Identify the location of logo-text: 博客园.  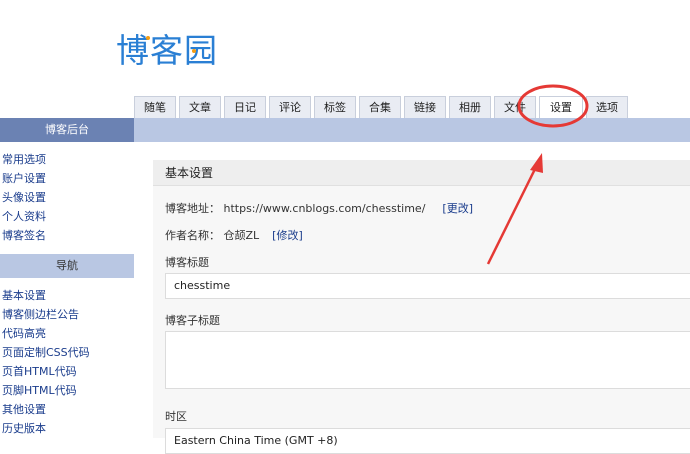
(167, 50).